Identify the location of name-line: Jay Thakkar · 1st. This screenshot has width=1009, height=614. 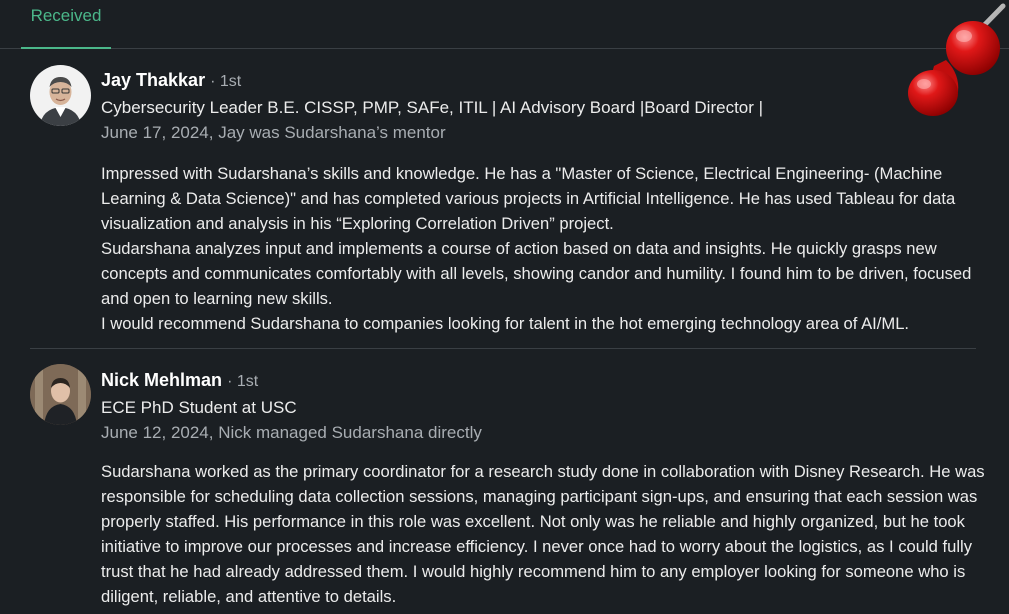
(171, 80).